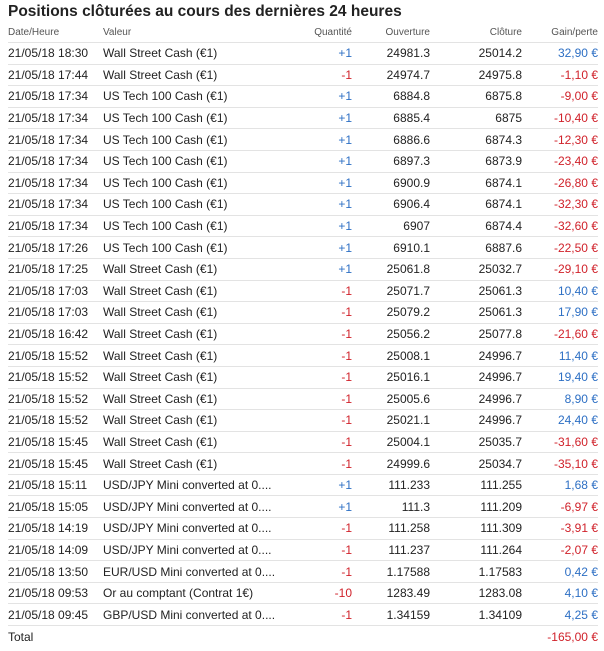  Describe the element at coordinates (195, 33) in the screenshot. I see `column-header-value: Valeur` at that location.